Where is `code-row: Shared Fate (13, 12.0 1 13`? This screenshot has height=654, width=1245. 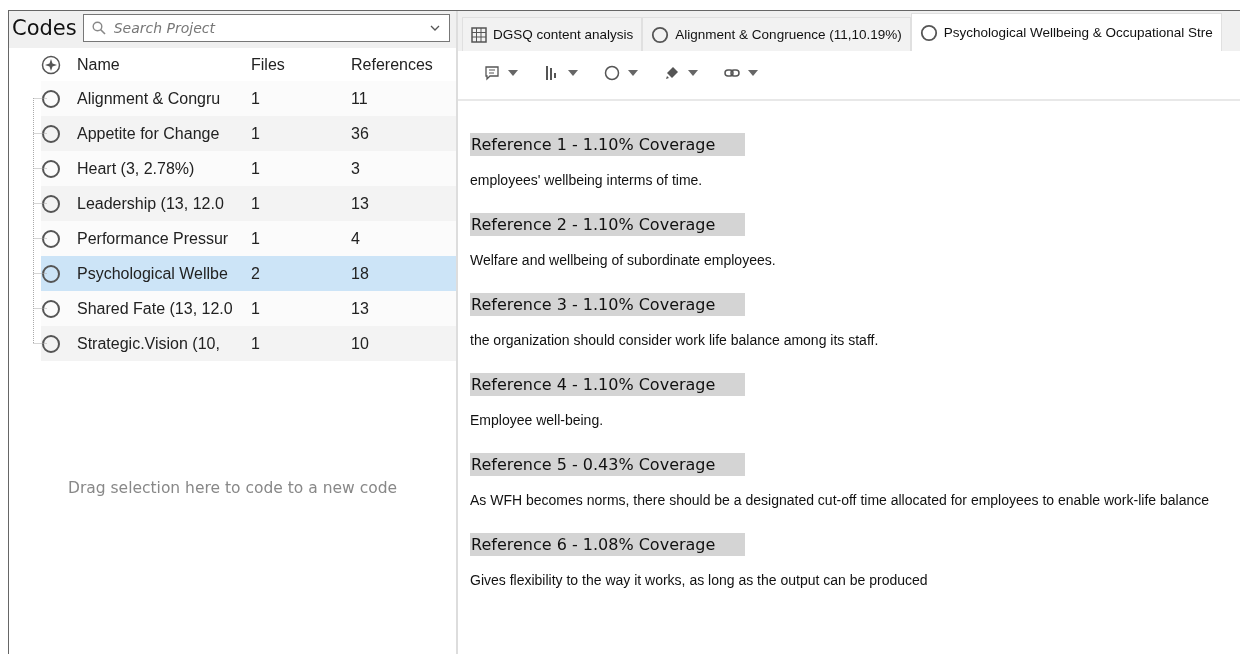 code-row: Shared Fate (13, 12.0 1 13 is located at coordinates (248, 308).